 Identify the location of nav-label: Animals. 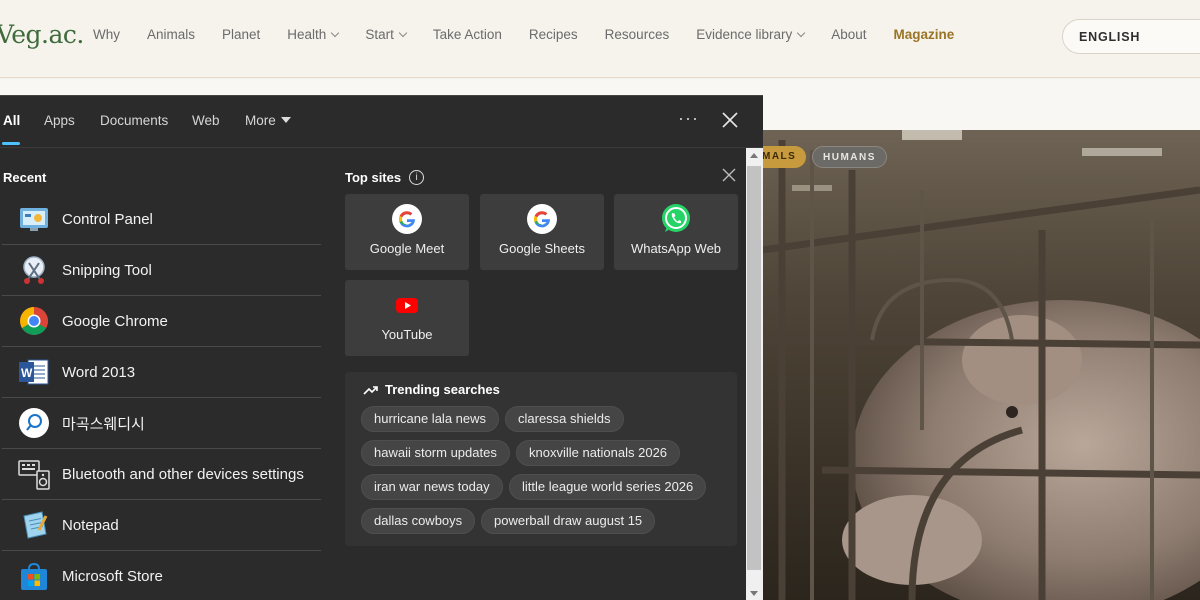
(171, 34).